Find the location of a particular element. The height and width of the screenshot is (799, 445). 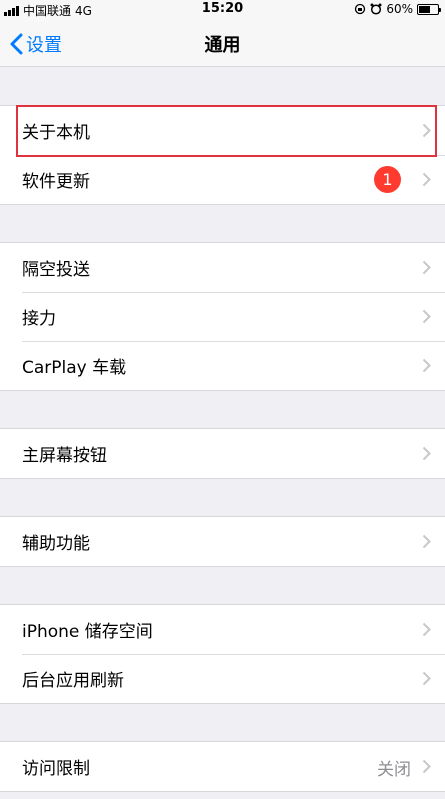

status-right: 60% is located at coordinates (397, 9).